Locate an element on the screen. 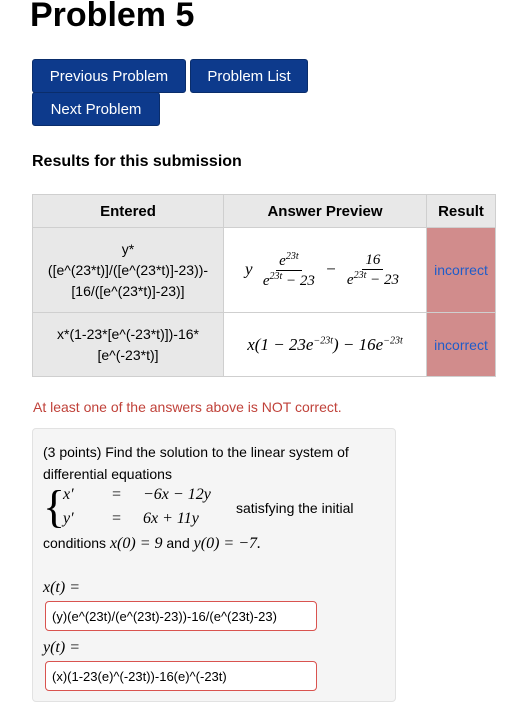 The height and width of the screenshot is (702, 508). y-answer-label: y(t) = is located at coordinates (61, 647).